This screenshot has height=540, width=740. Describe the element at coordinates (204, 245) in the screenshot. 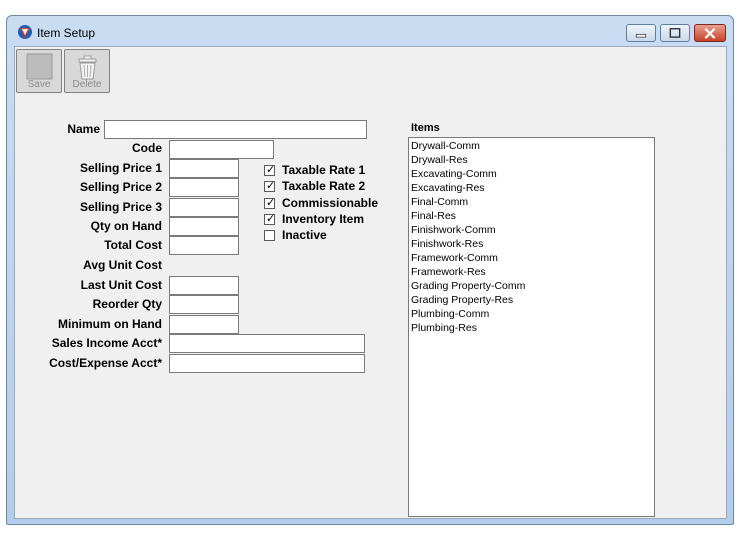

I see `total-cost-field` at that location.